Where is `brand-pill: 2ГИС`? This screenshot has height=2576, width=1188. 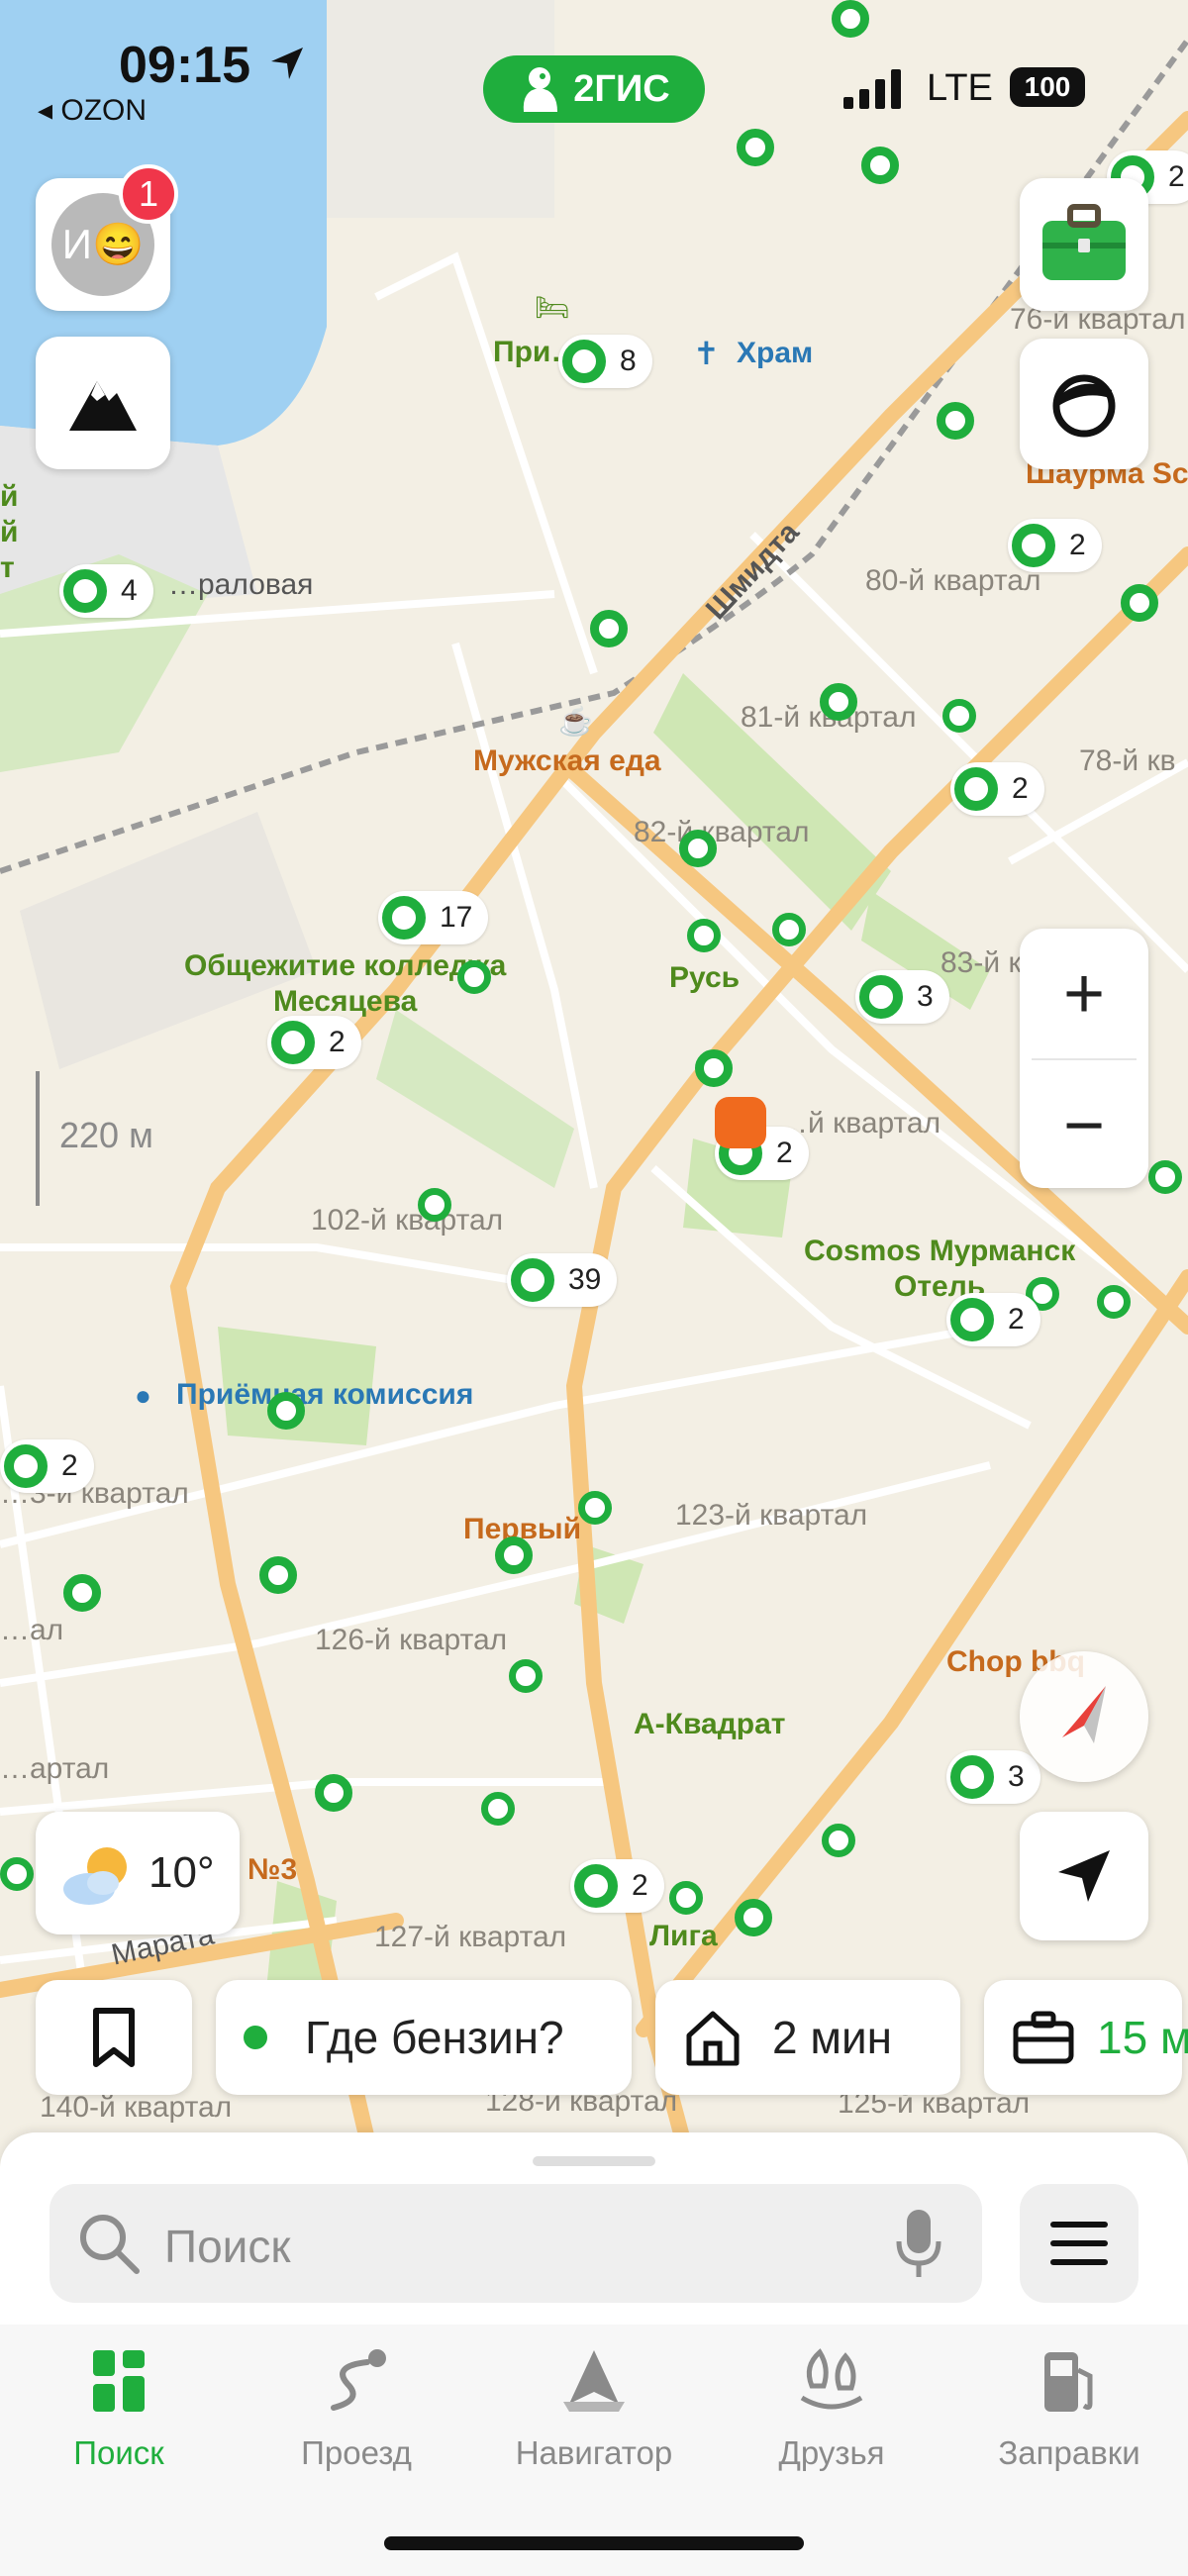
brand-pill: 2ГИС is located at coordinates (594, 89).